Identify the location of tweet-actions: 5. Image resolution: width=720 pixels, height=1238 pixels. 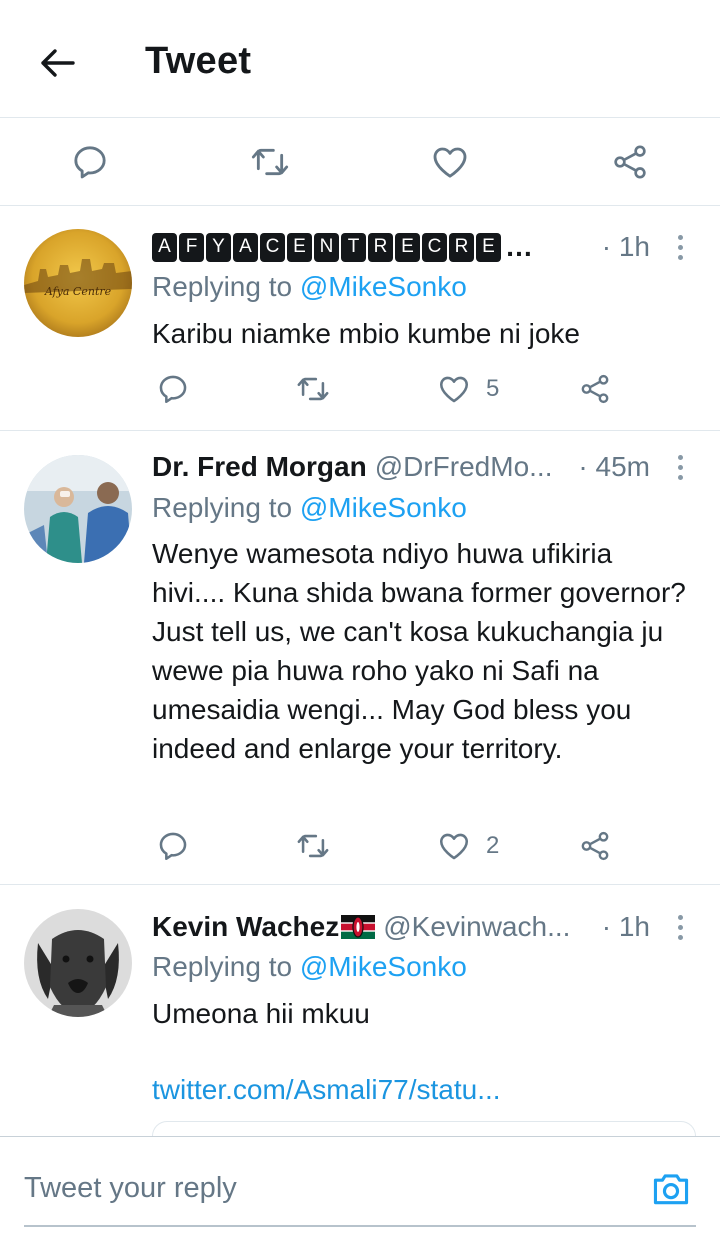
(392, 389).